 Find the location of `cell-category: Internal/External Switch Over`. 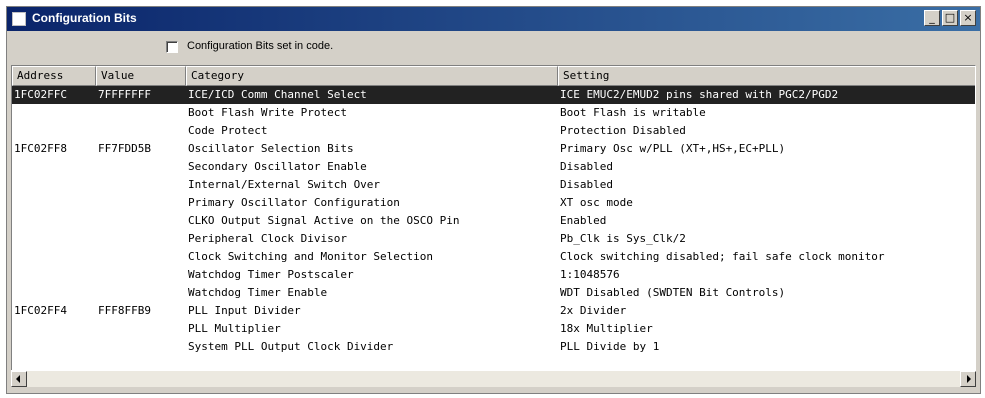

cell-category: Internal/External Switch Over is located at coordinates (284, 184).